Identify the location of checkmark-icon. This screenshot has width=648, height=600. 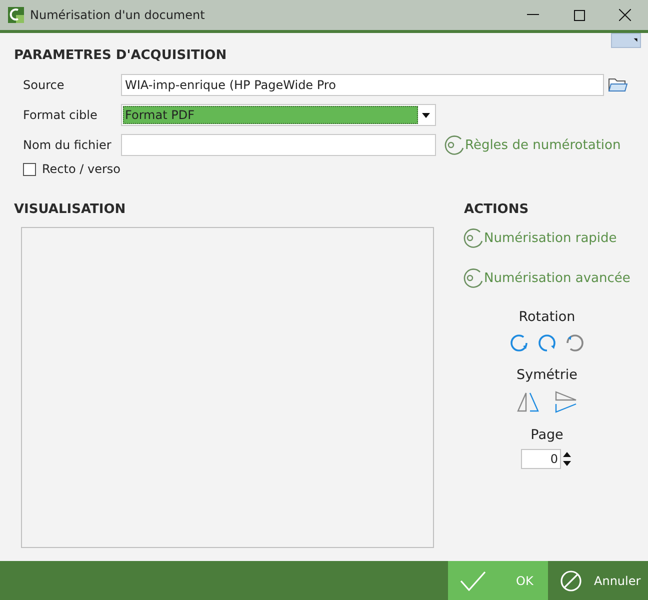
(473, 580).